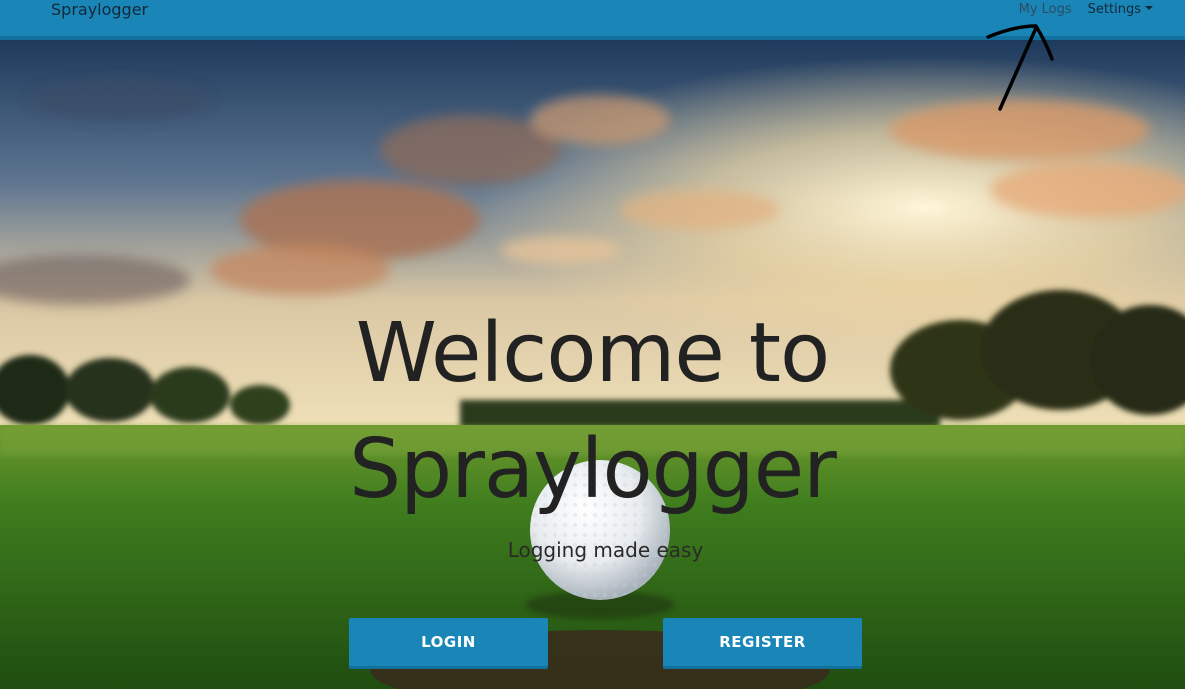 This screenshot has height=689, width=1185. I want to click on hero-subtitle: Logging made easy, so click(605, 550).